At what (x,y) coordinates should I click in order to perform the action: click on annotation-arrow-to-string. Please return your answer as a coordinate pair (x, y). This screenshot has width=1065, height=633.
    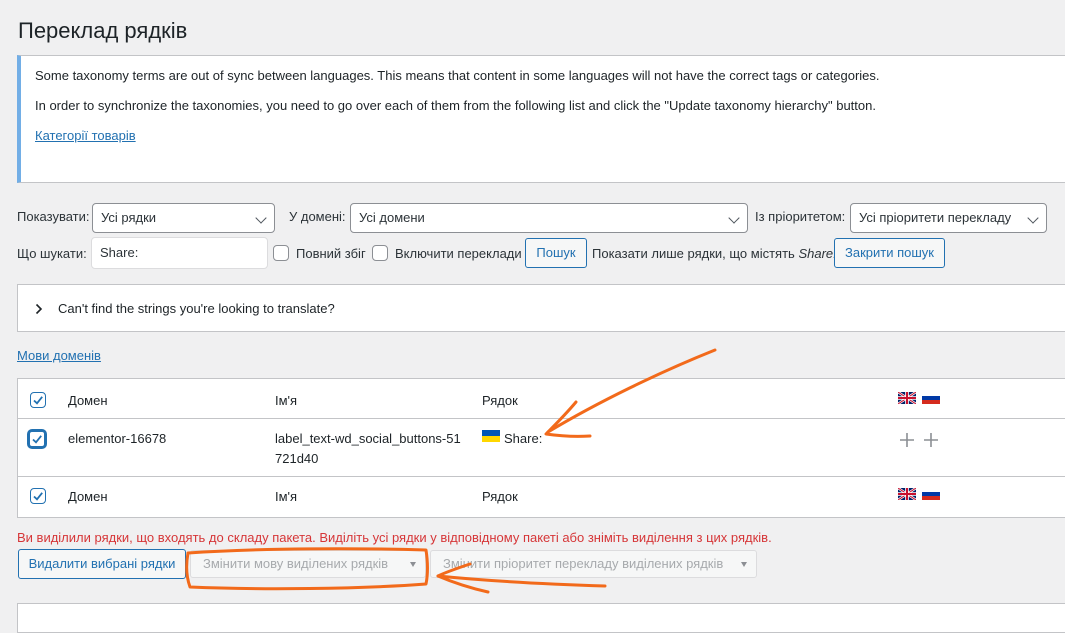
    Looking at the image, I should click on (631, 391).